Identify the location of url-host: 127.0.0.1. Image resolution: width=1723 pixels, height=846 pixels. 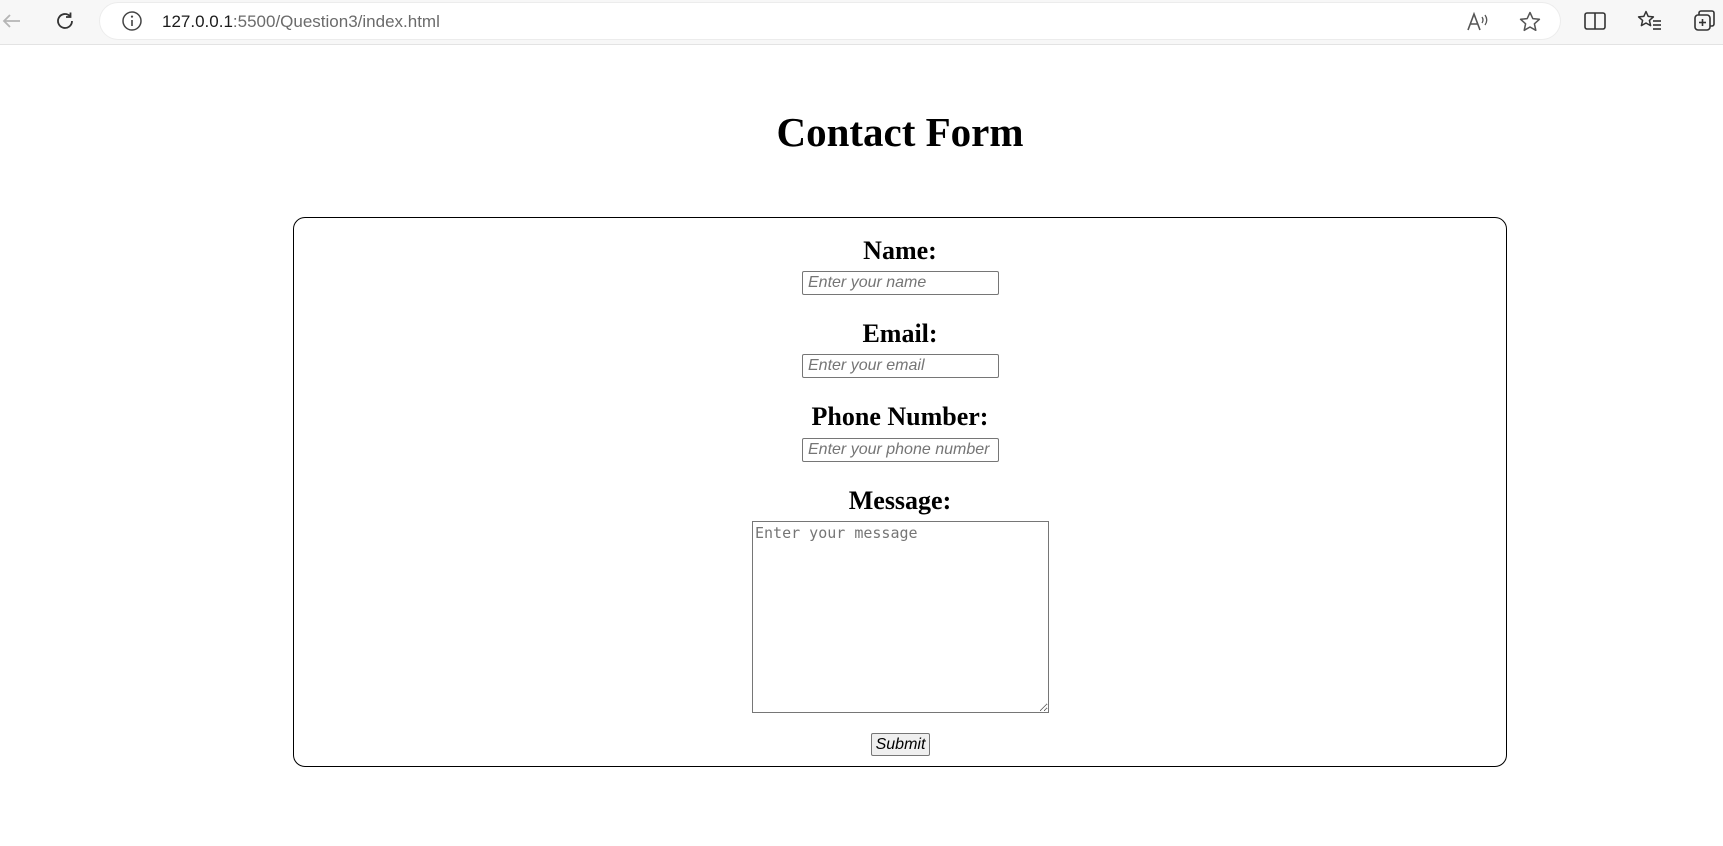
(197, 21).